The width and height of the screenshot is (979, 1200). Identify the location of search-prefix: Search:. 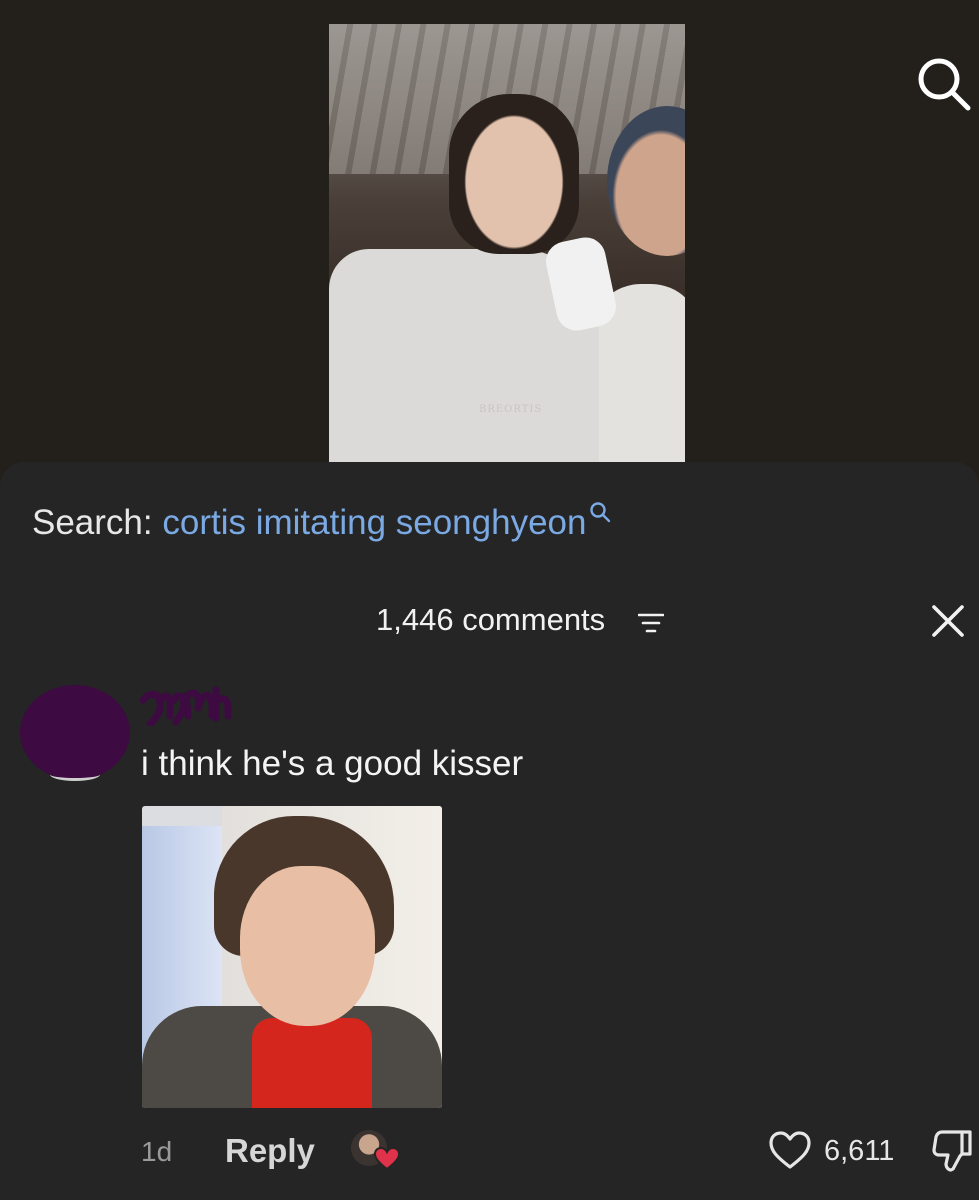
(92, 522).